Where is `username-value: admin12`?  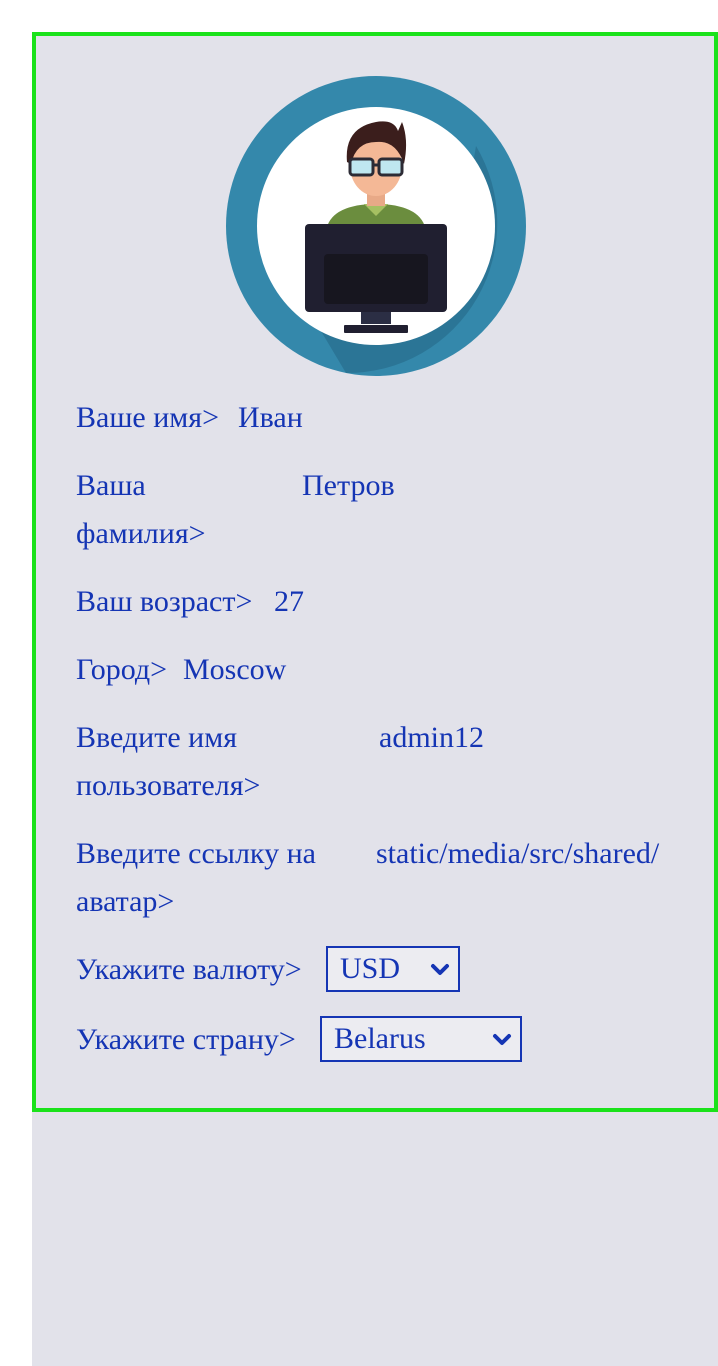
username-value: admin12 is located at coordinates (431, 737).